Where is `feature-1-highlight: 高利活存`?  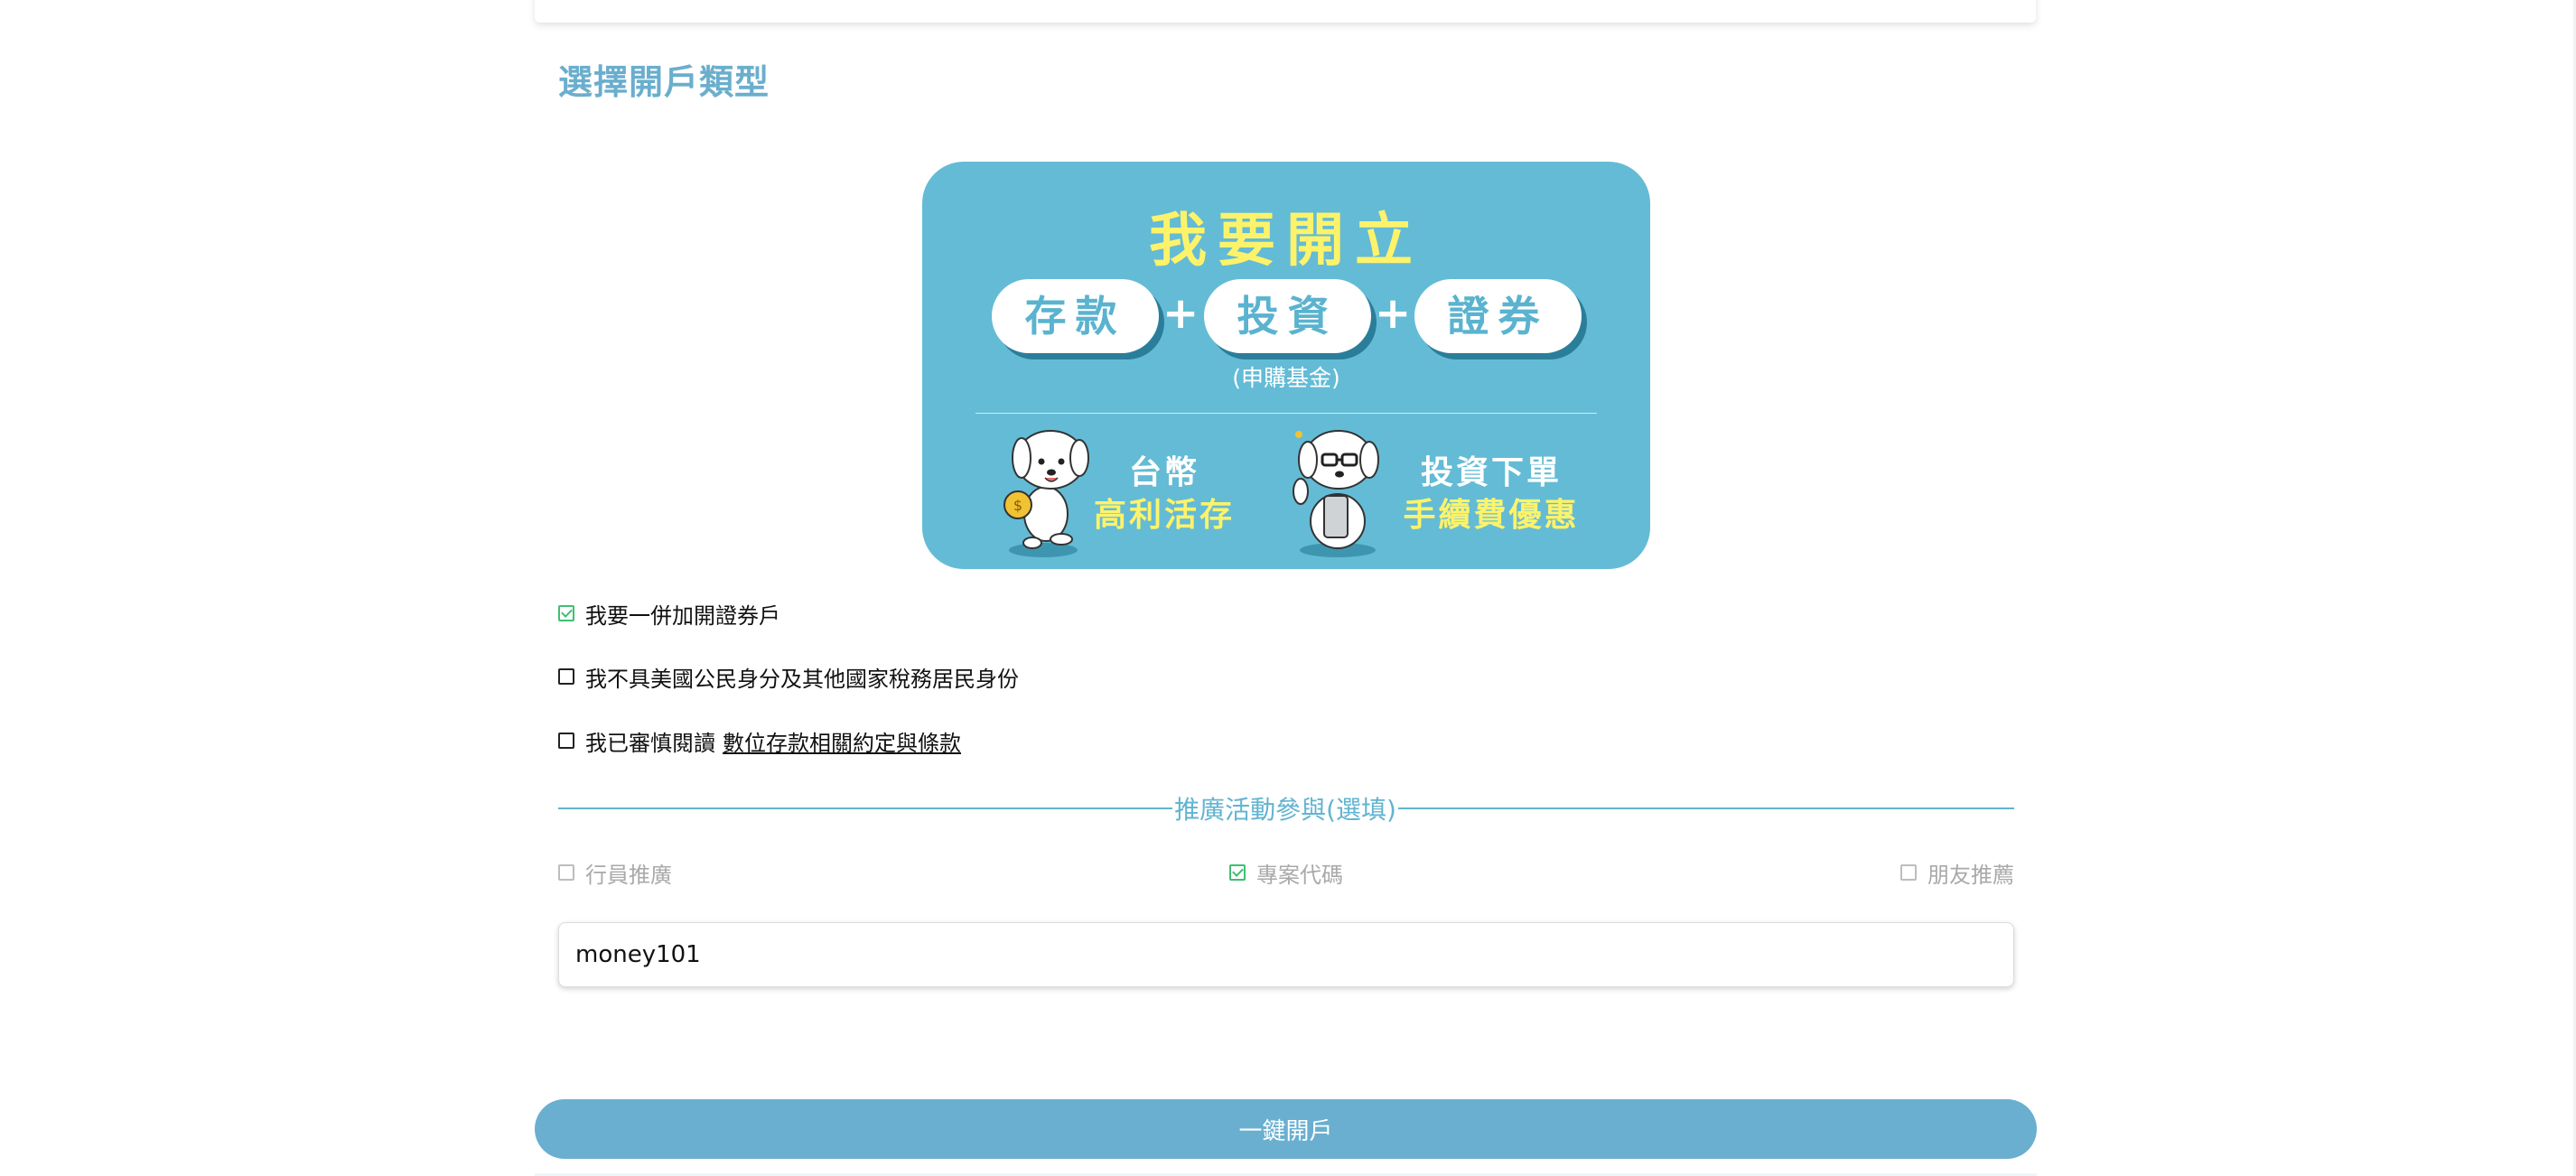 feature-1-highlight: 高利活存 is located at coordinates (1164, 515).